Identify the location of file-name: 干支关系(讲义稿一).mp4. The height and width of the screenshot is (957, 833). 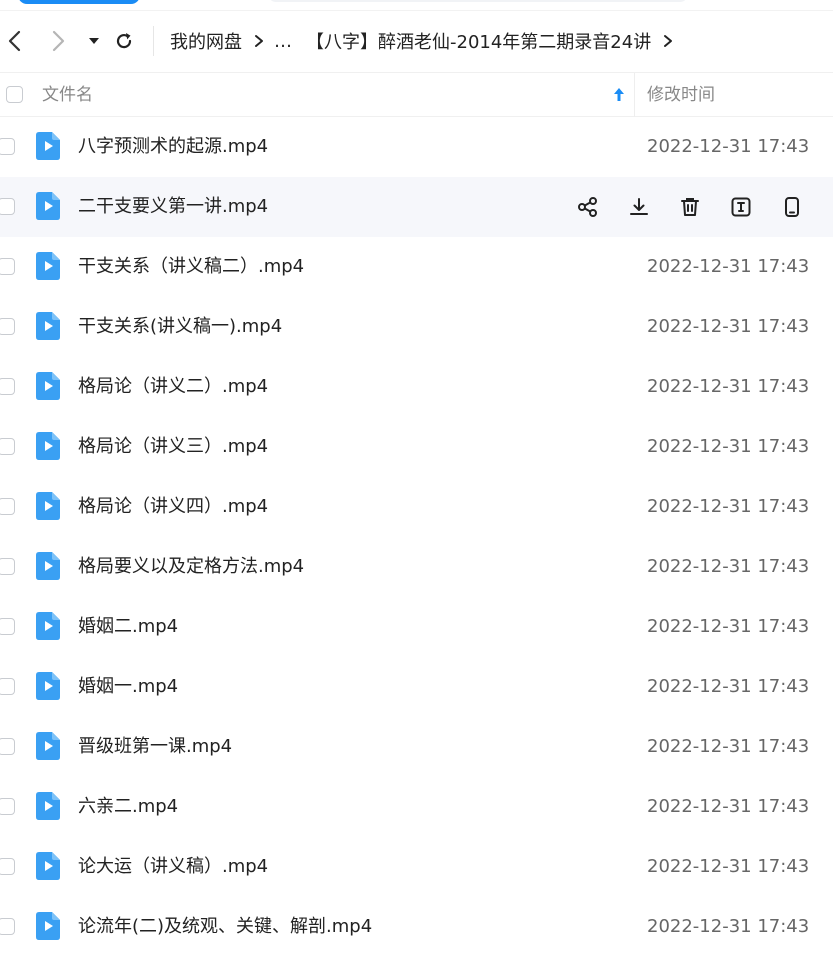
(180, 327).